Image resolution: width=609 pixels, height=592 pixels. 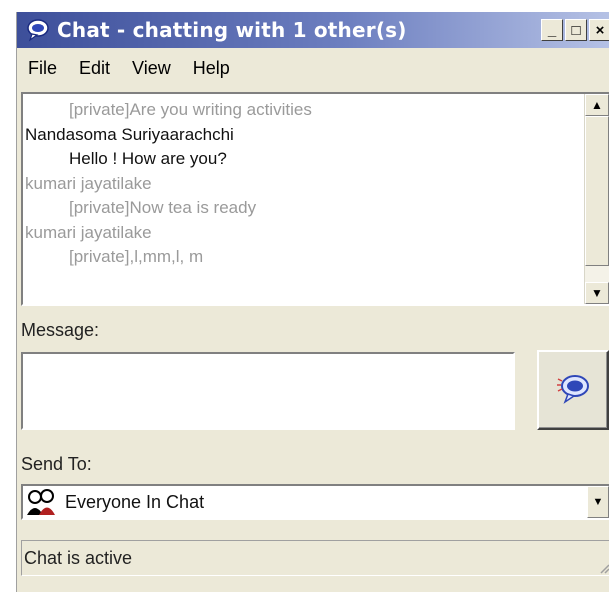 I want to click on chat-log-line: Nandasoma Suriyaarachchi, so click(x=129, y=134).